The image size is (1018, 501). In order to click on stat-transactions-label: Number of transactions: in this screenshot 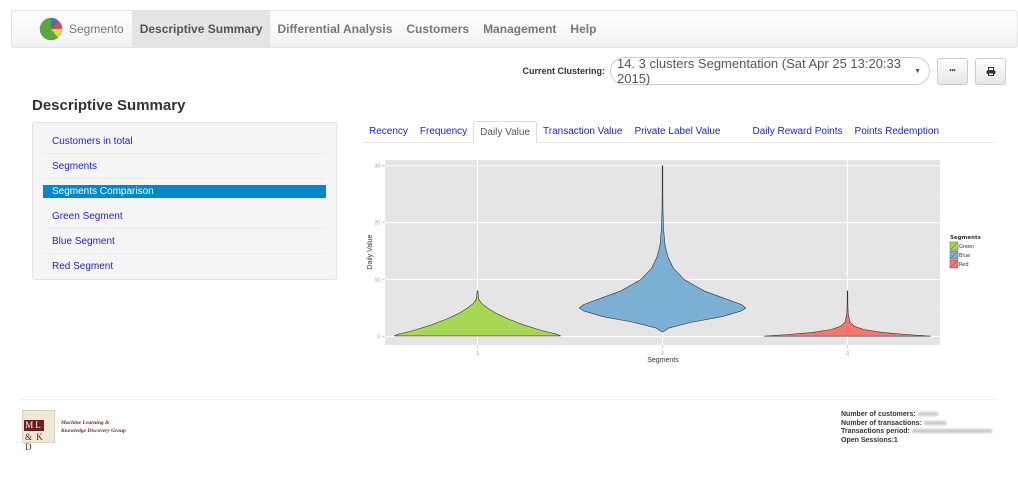, I will do `click(881, 423)`.